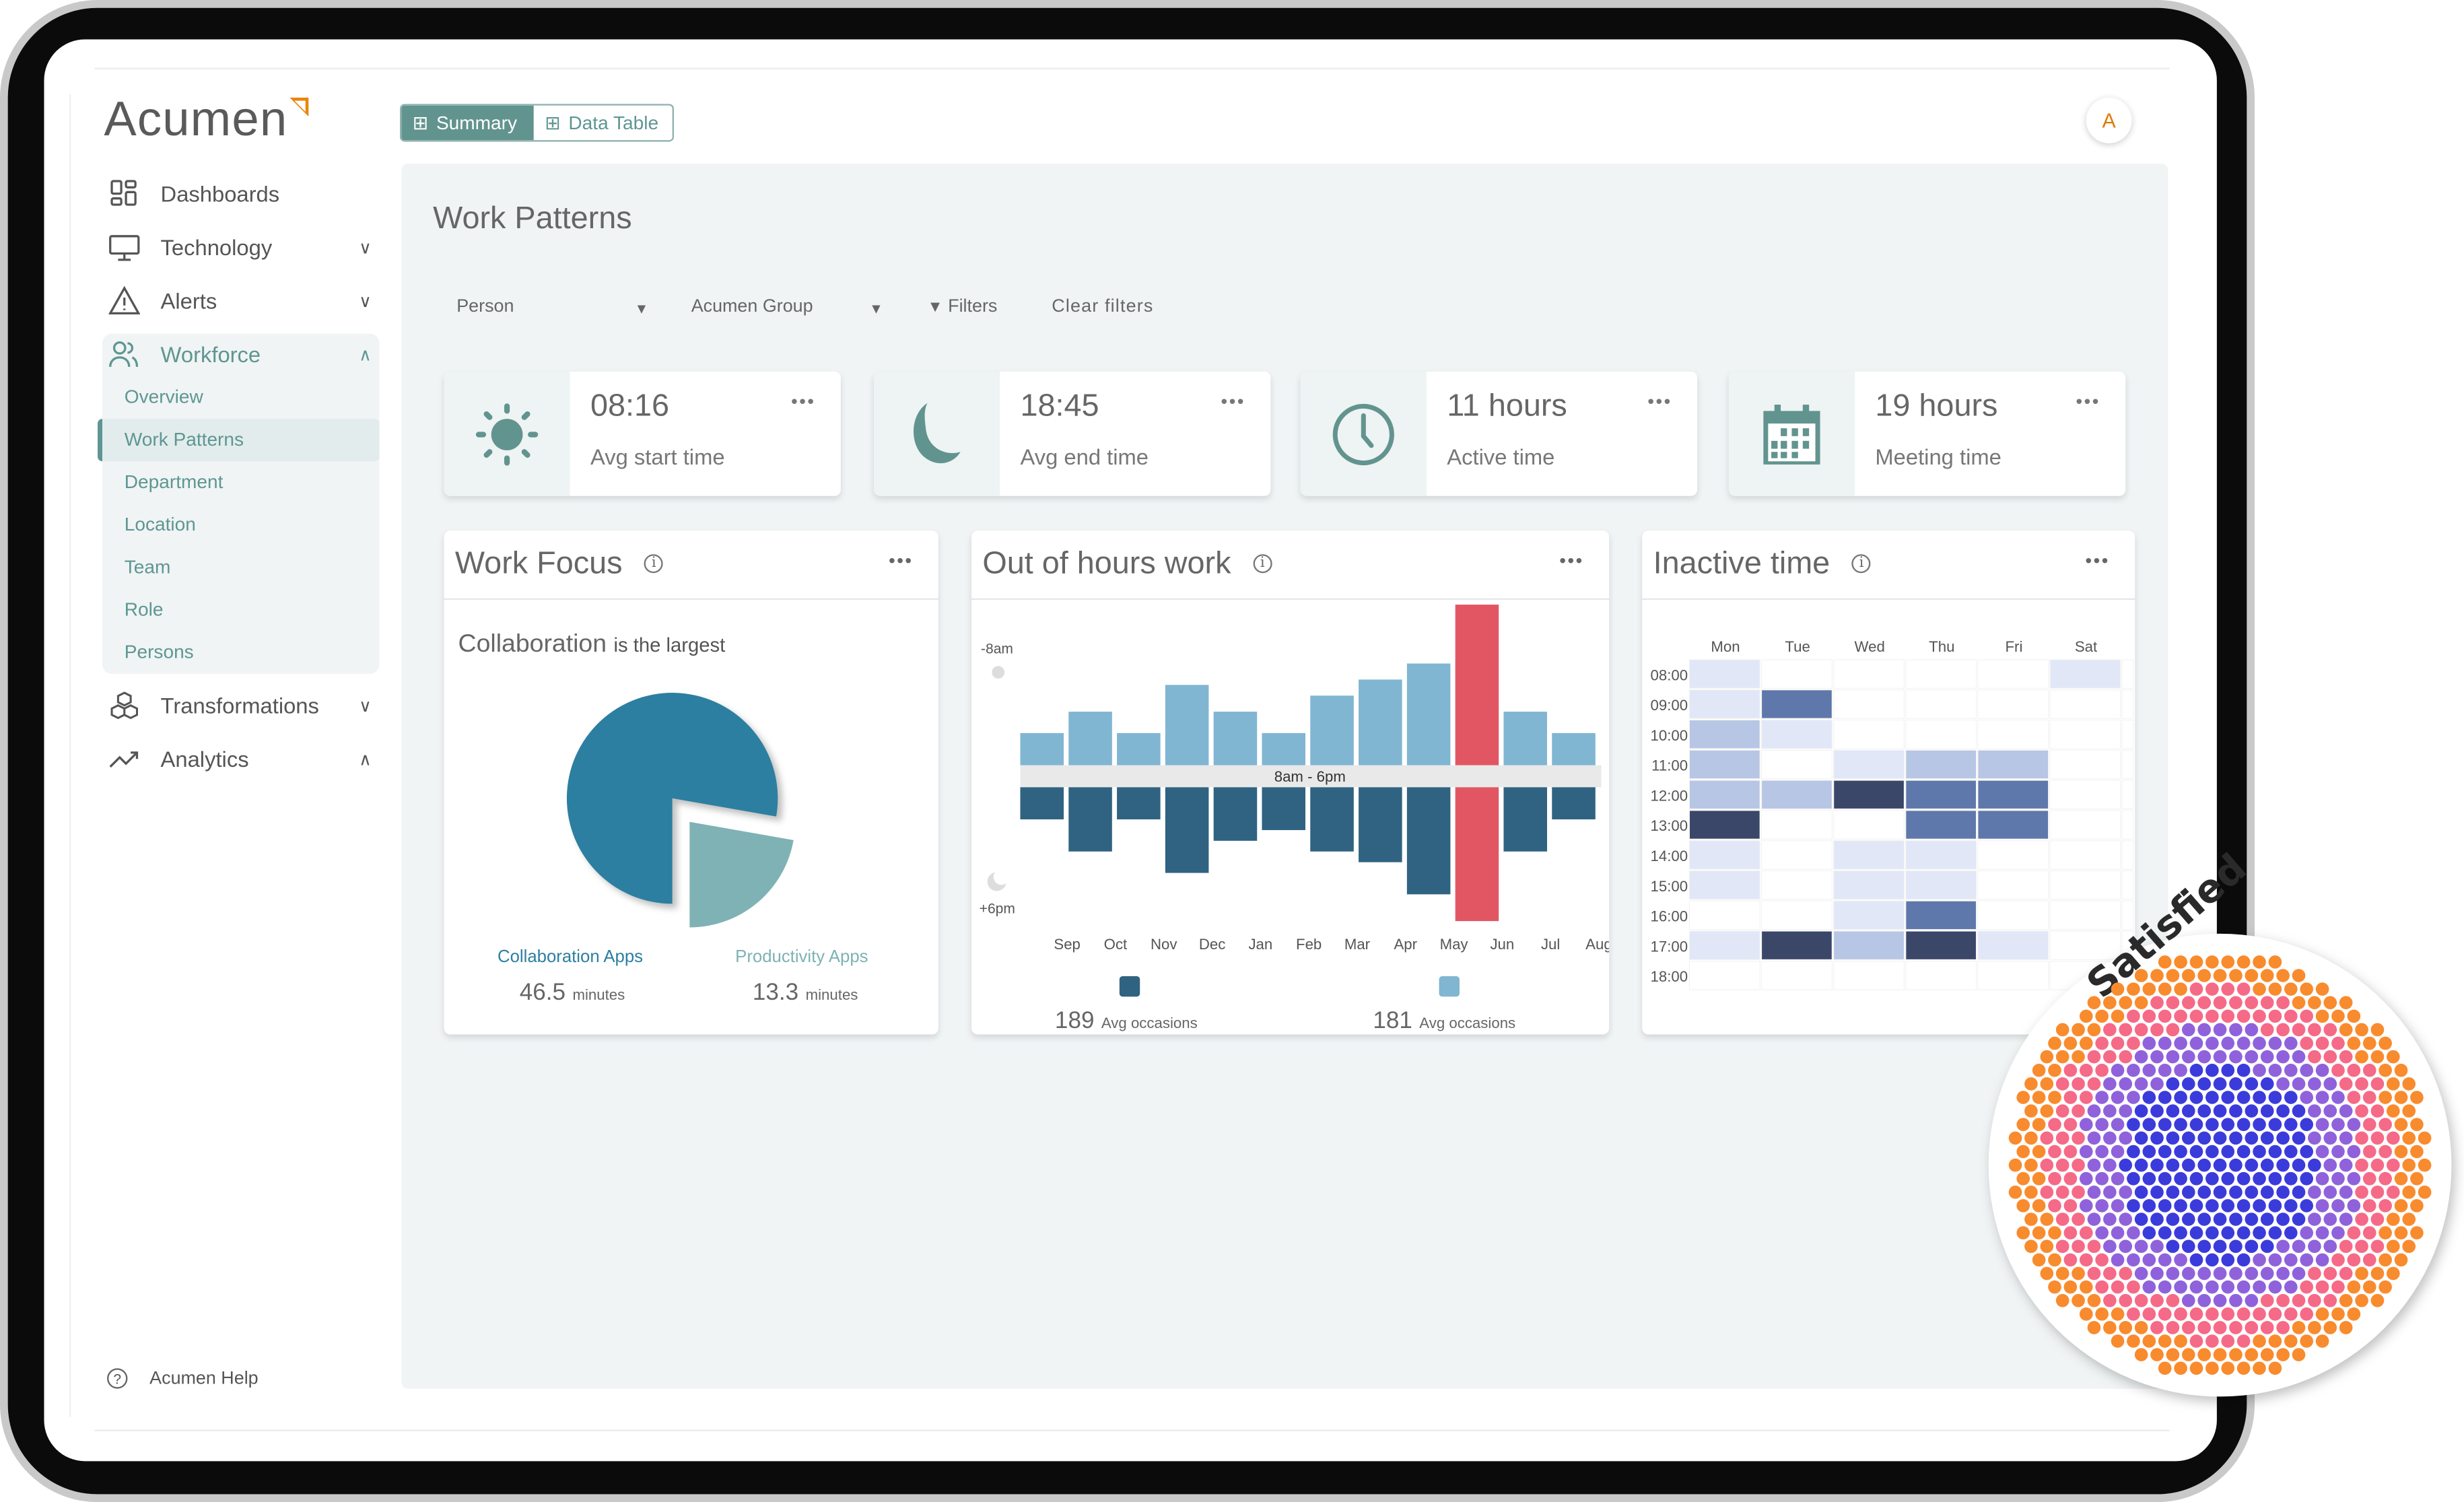  What do you see at coordinates (243, 248) in the screenshot?
I see `sidebar-item-technology: Technology ∨` at bounding box center [243, 248].